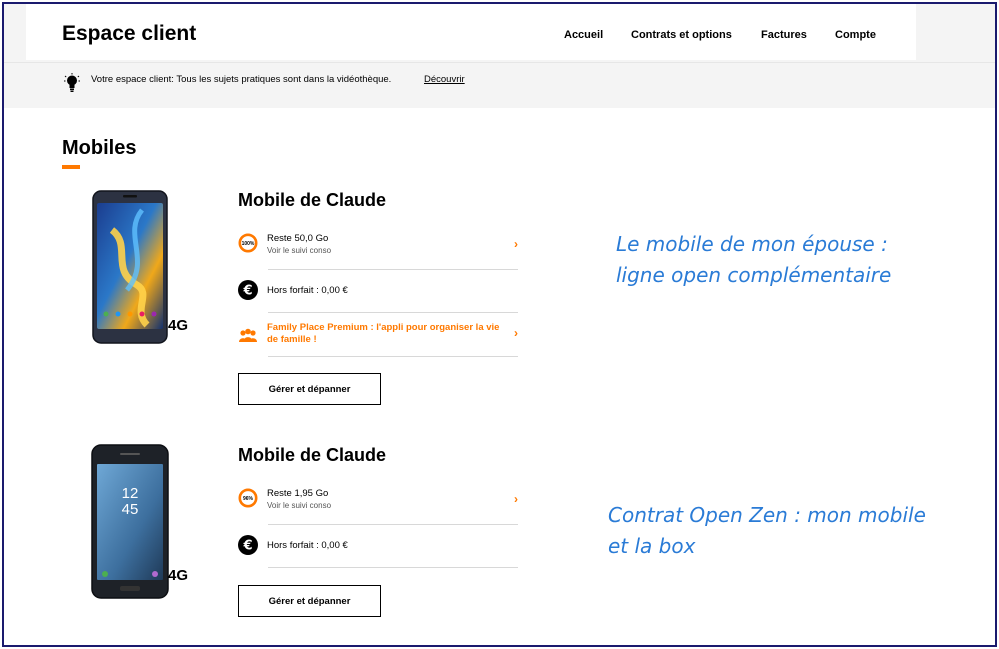 The height and width of the screenshot is (649, 999). I want to click on section-title: Mobiles, so click(99, 148).